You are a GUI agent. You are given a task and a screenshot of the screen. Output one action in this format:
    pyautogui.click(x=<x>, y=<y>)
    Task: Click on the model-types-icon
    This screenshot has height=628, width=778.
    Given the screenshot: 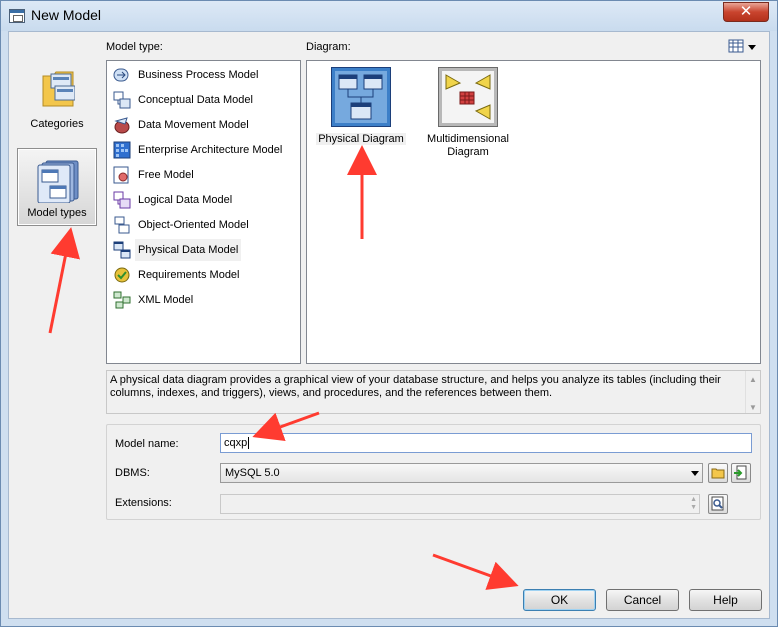 What is the action you would take?
    pyautogui.click(x=58, y=181)
    